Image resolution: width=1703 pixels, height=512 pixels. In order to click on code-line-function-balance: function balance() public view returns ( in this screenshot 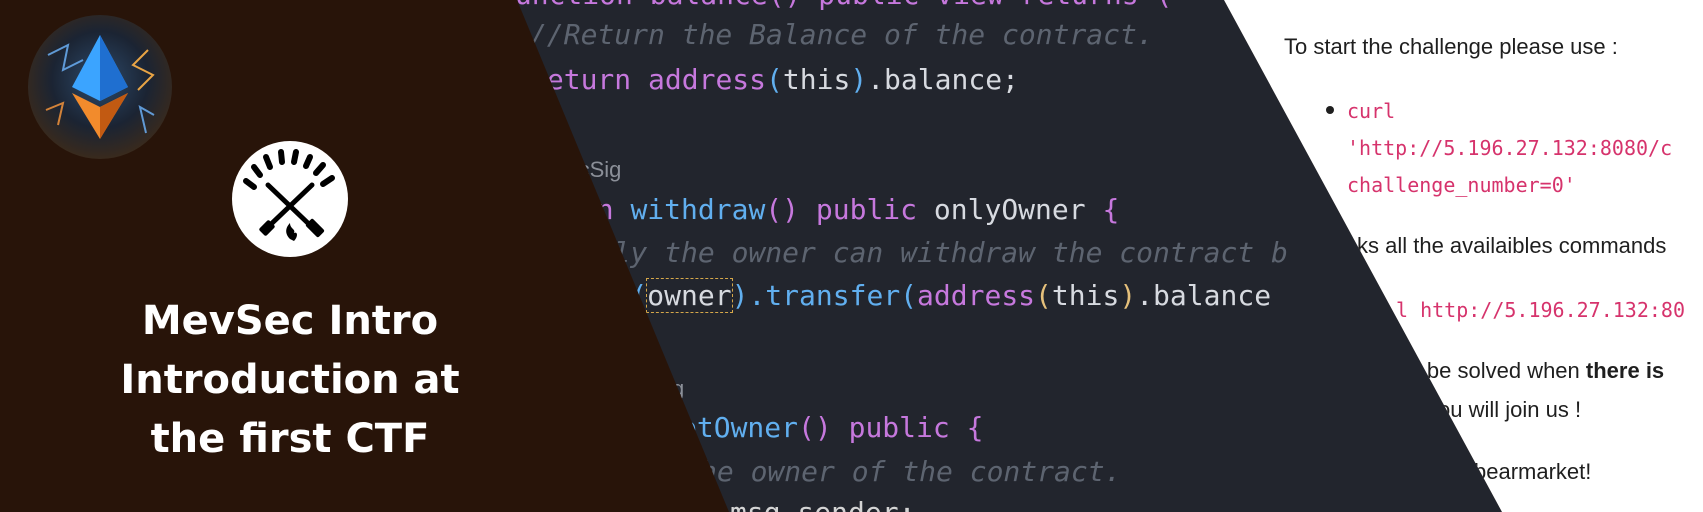, I will do `click(844, 5)`.